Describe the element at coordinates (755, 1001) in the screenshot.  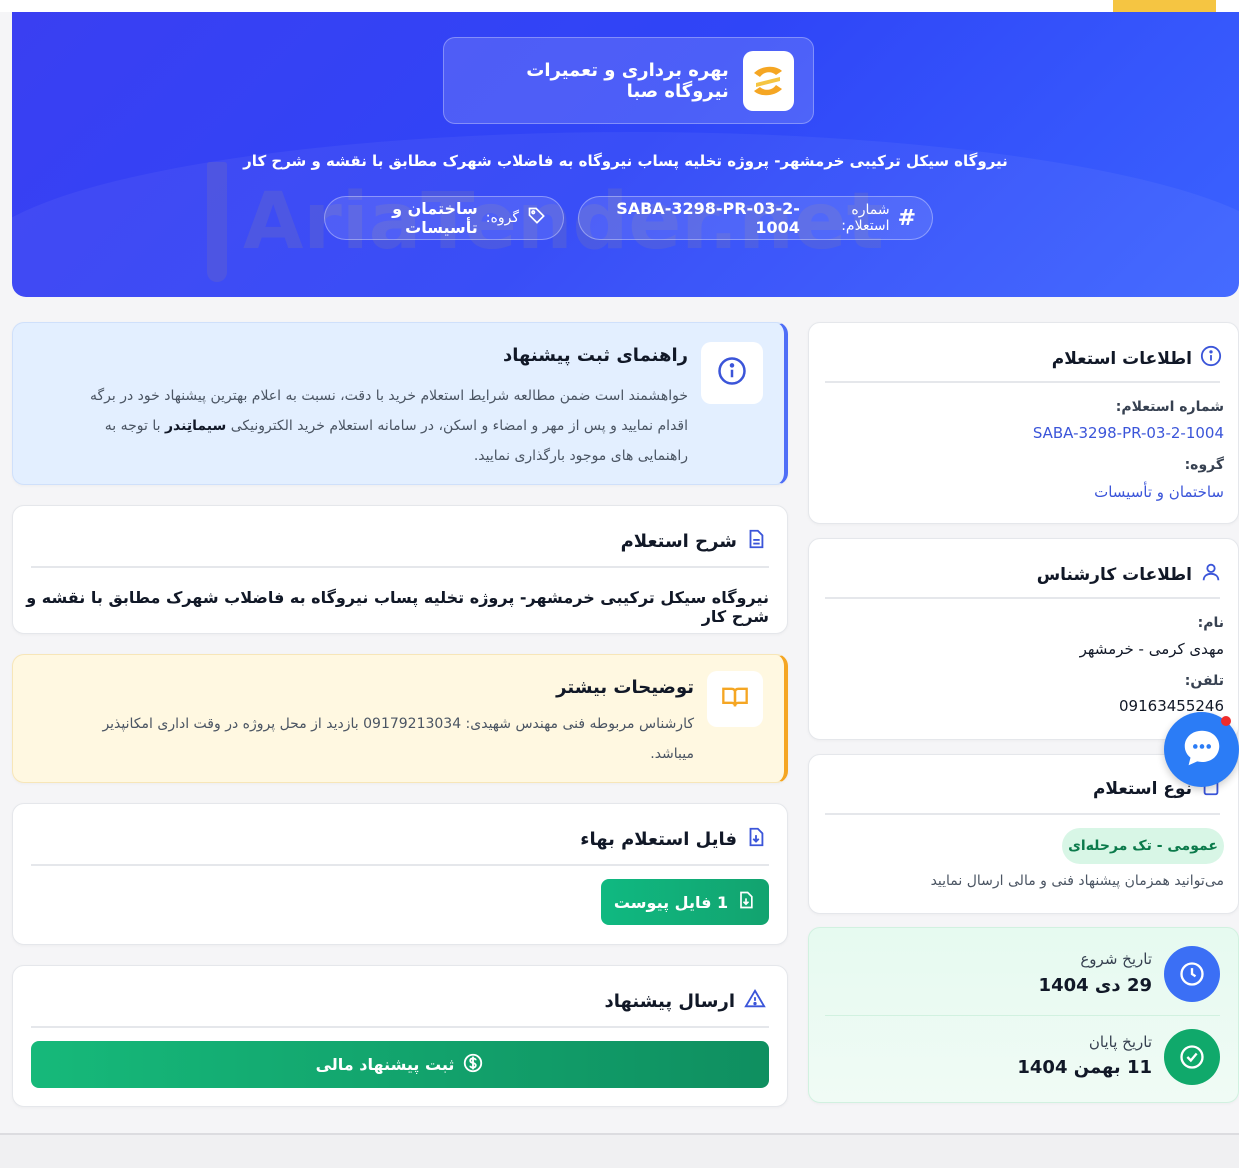
I see `warning-icon` at that location.